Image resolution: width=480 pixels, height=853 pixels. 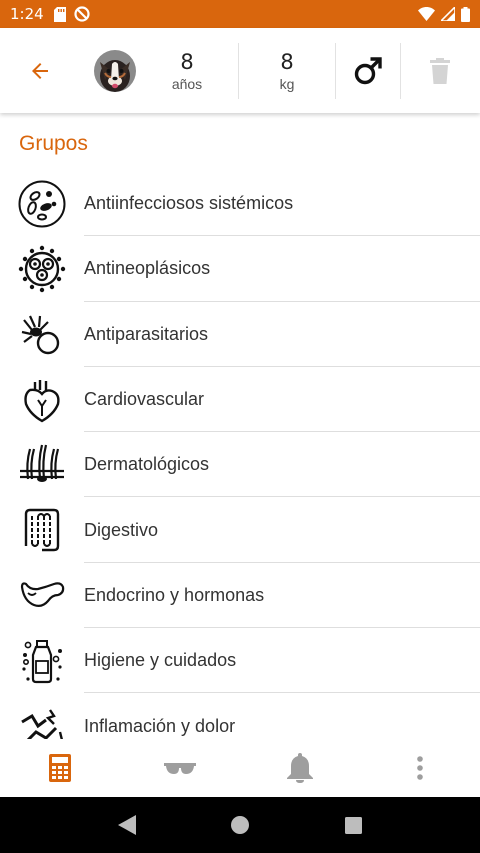 I want to click on pet-avatar, so click(x=115, y=70).